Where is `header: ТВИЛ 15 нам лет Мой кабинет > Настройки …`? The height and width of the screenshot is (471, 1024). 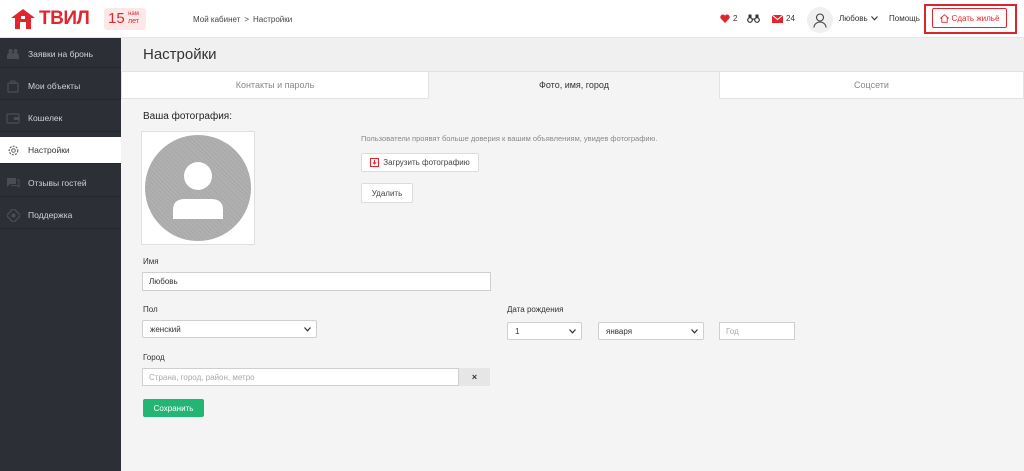 header: ТВИЛ 15 нам лет Мой кабинет > Настройки … is located at coordinates (512, 19).